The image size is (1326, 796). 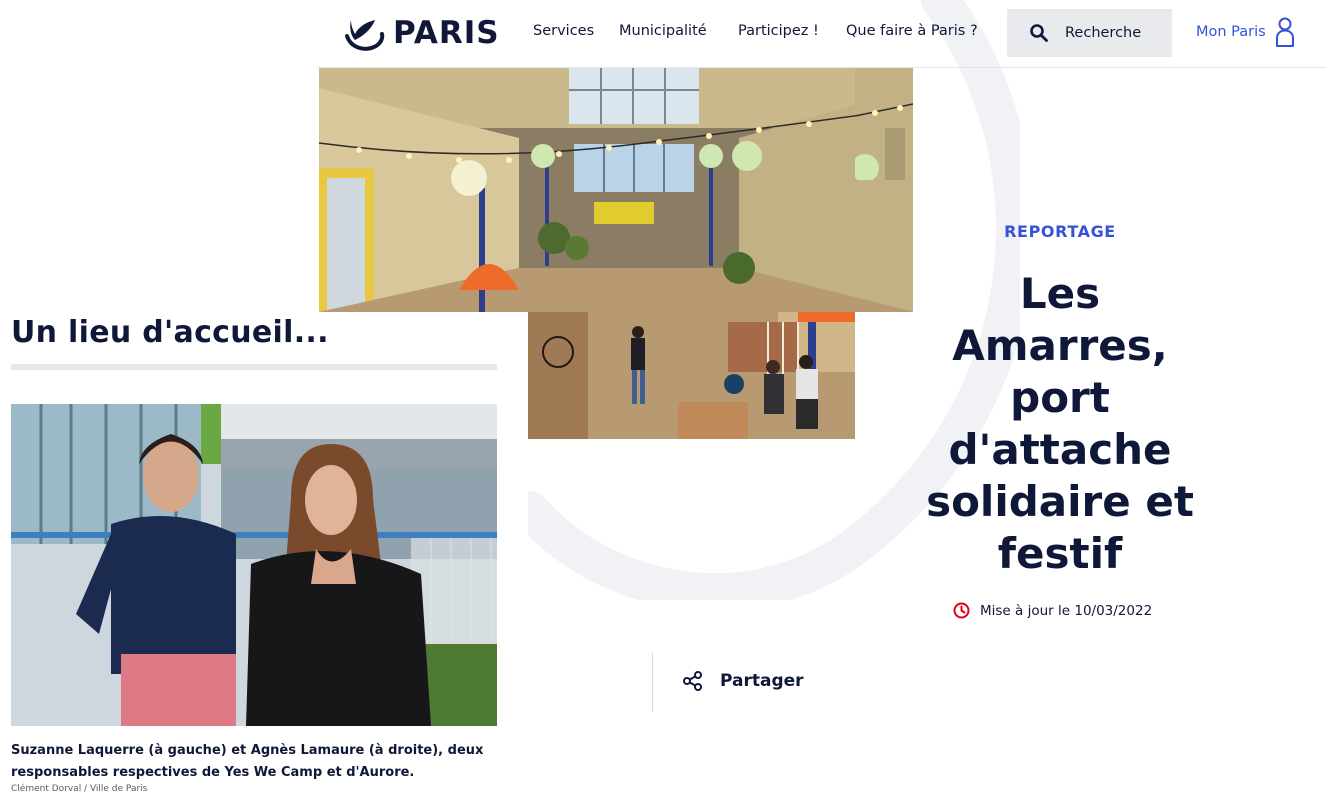 What do you see at coordinates (691, 375) in the screenshot?
I see `hall-photo-lower` at bounding box center [691, 375].